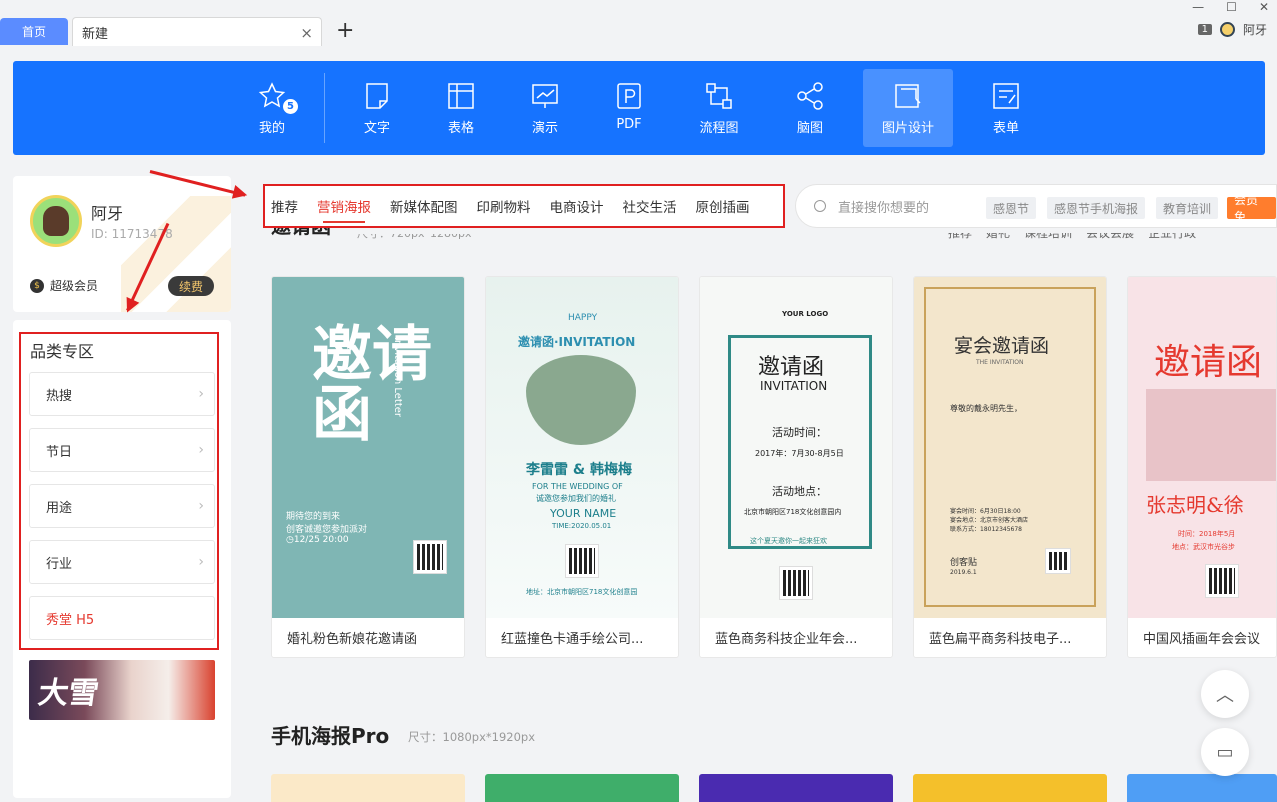 This screenshot has width=1277, height=802. I want to click on category-zone: 品类专区 热搜 › 节日 › 用途 › 行业 › 秀堂 H5 大雪, so click(122, 559).